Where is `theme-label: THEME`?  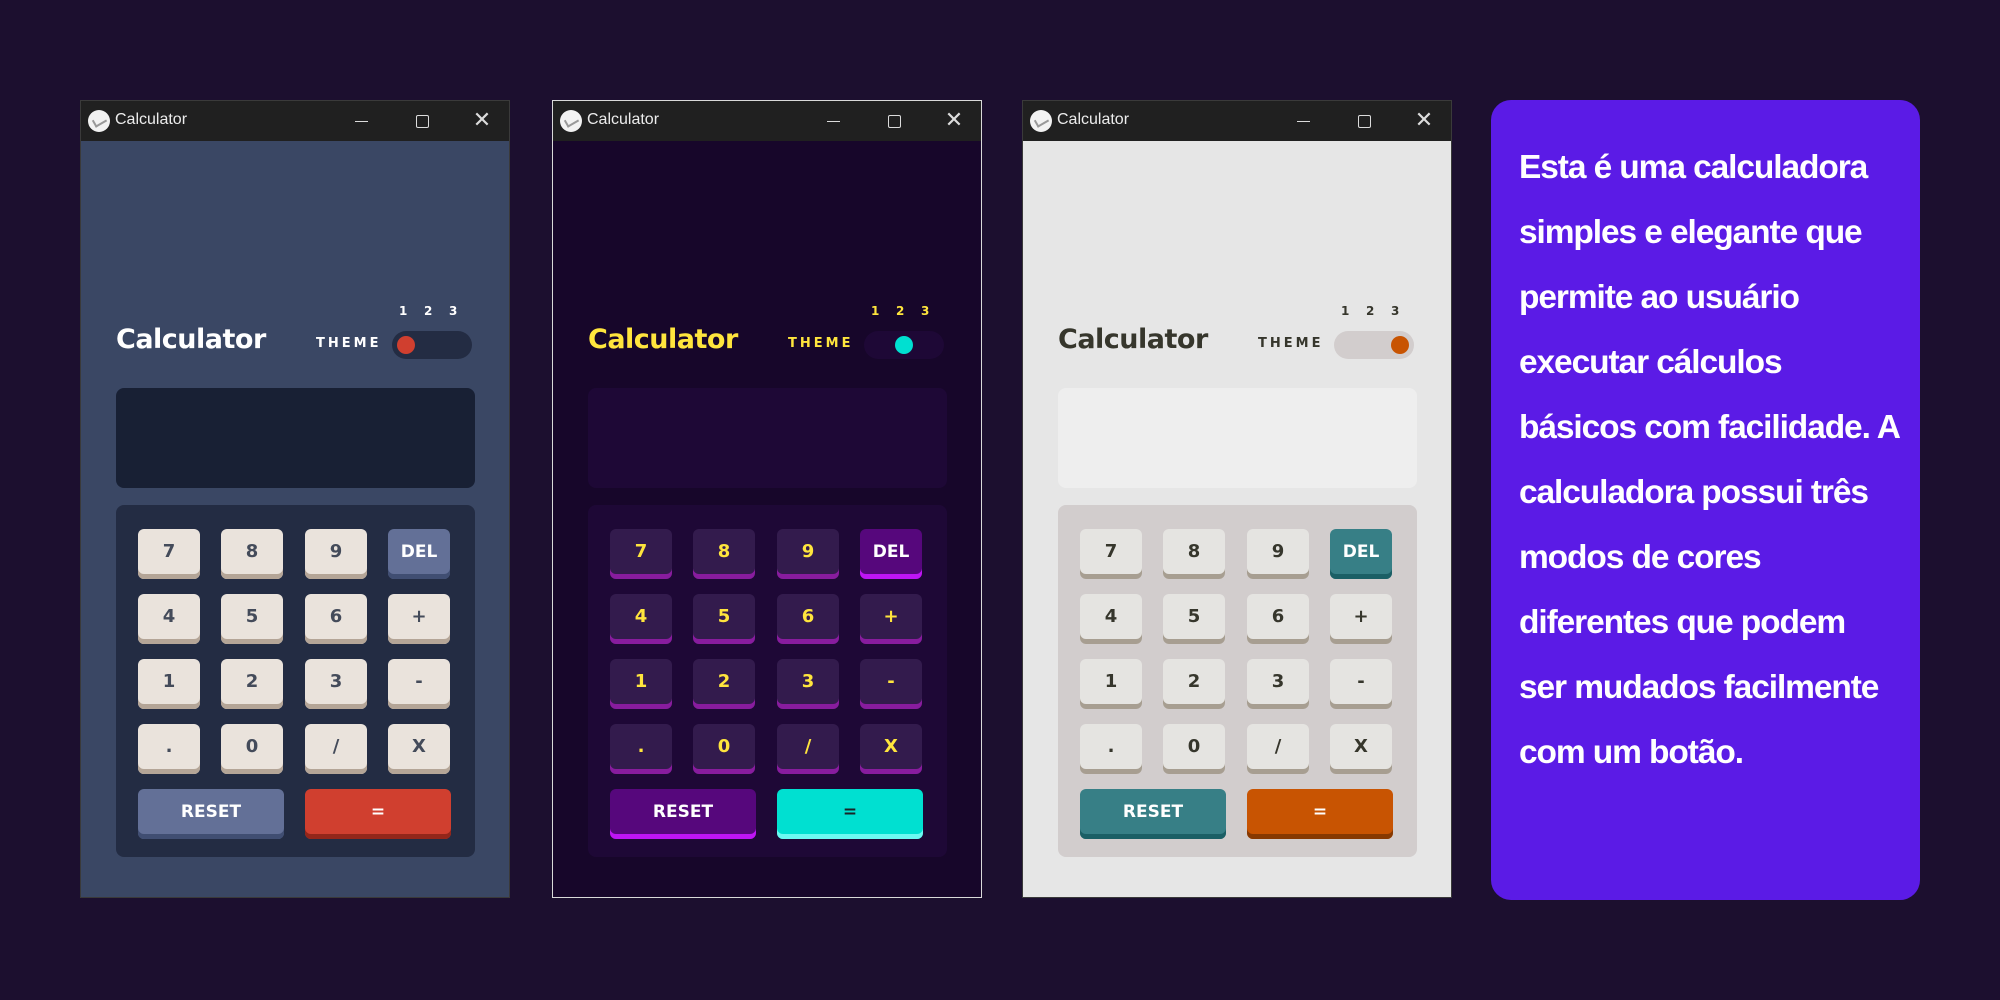 theme-label: THEME is located at coordinates (821, 343).